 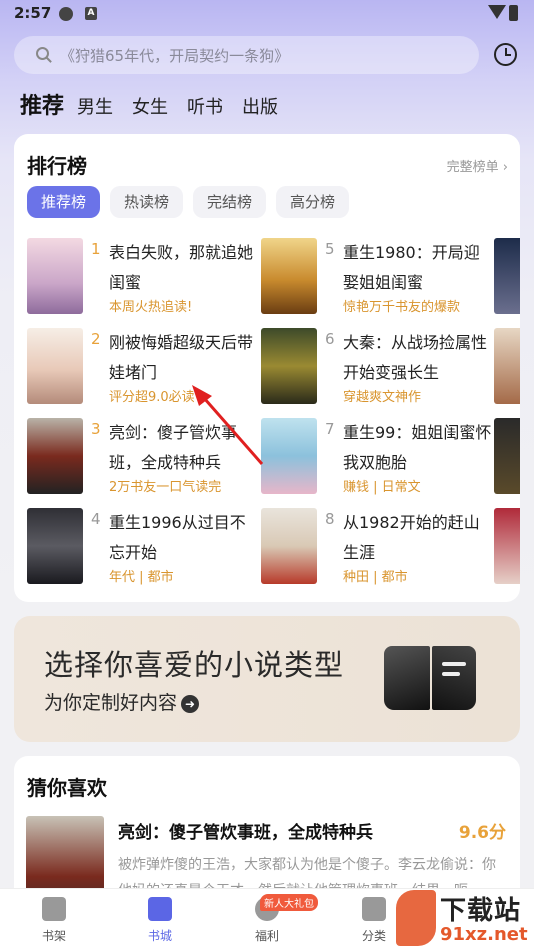 What do you see at coordinates (194, 665) in the screenshot?
I see `banner-title: 选择你喜爱的小说类型` at bounding box center [194, 665].